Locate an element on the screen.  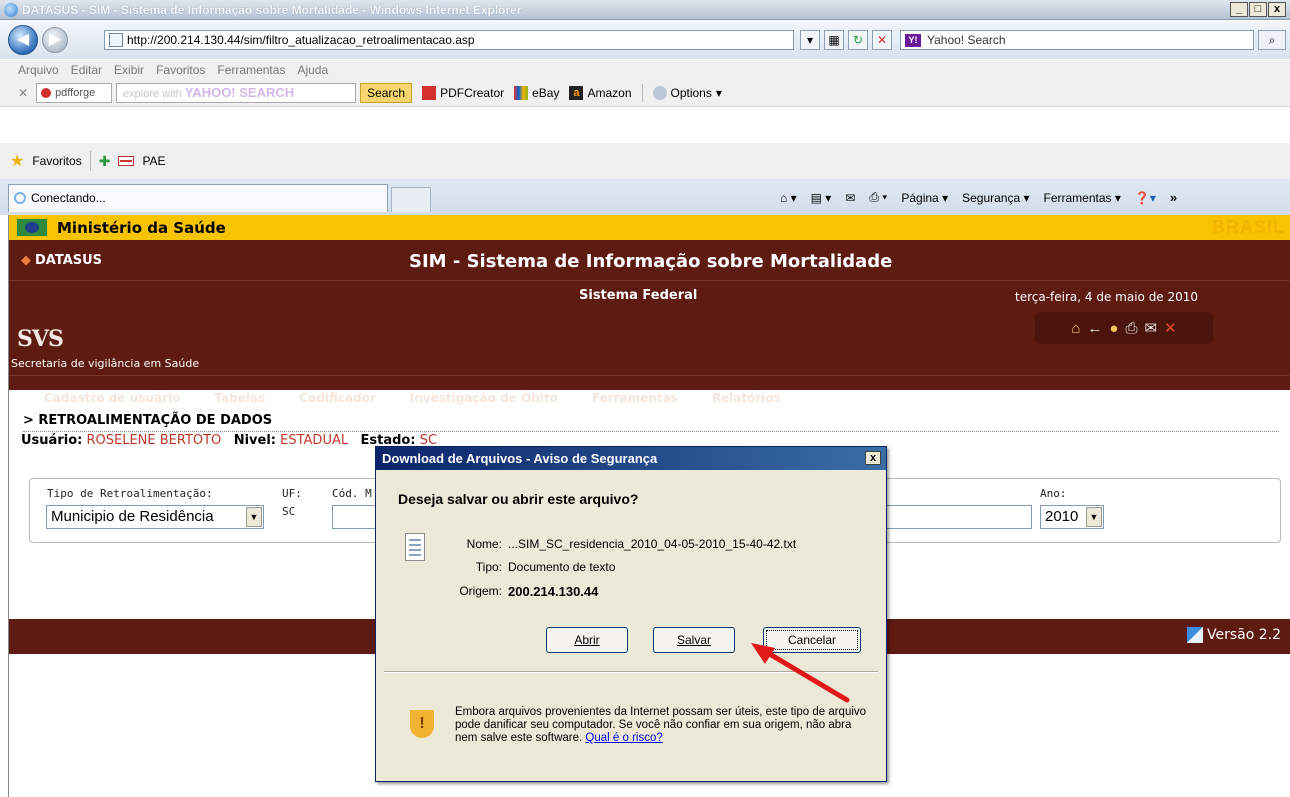
favorites-star-icon: ★ is located at coordinates (17, 161).